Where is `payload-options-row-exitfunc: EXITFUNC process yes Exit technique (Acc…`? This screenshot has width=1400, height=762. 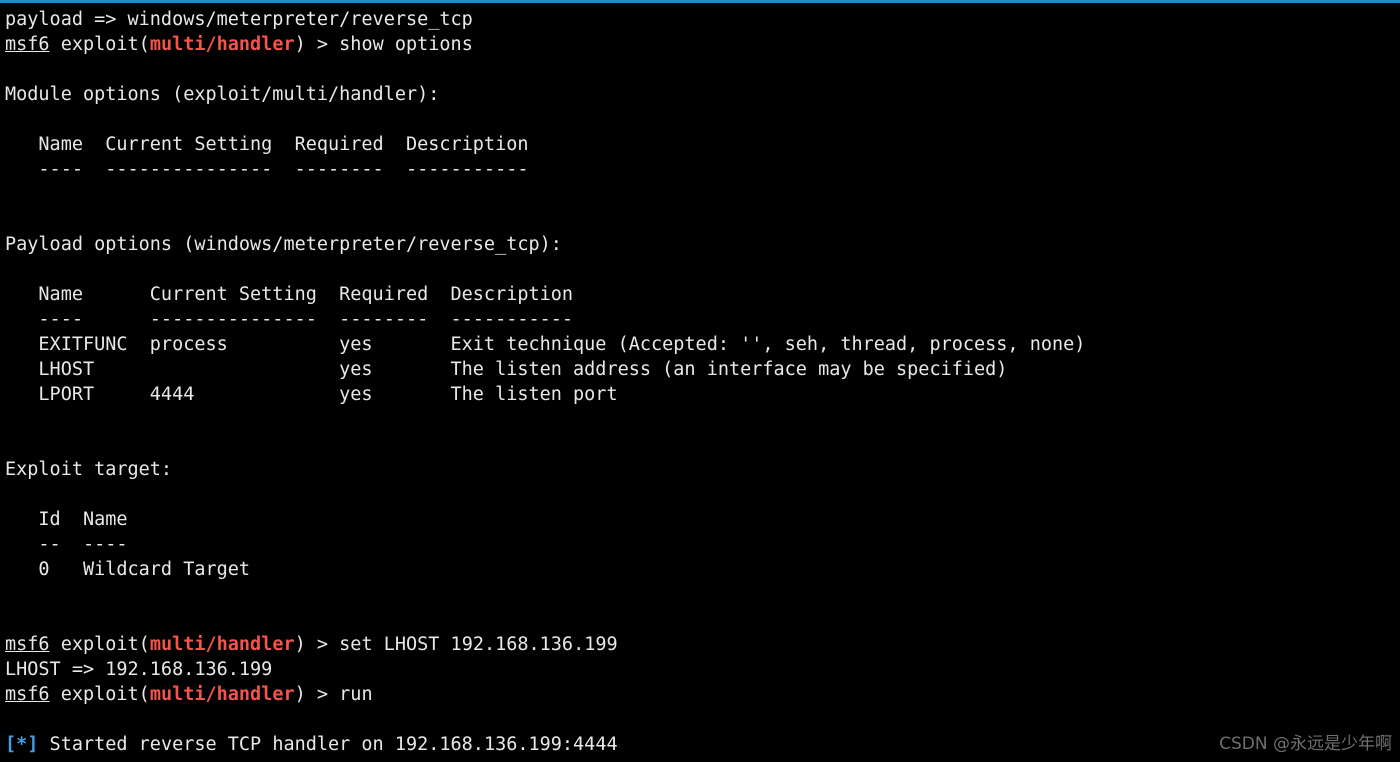
payload-options-row-exitfunc: EXITFUNC process yes Exit technique (Acc… is located at coordinates (702, 344).